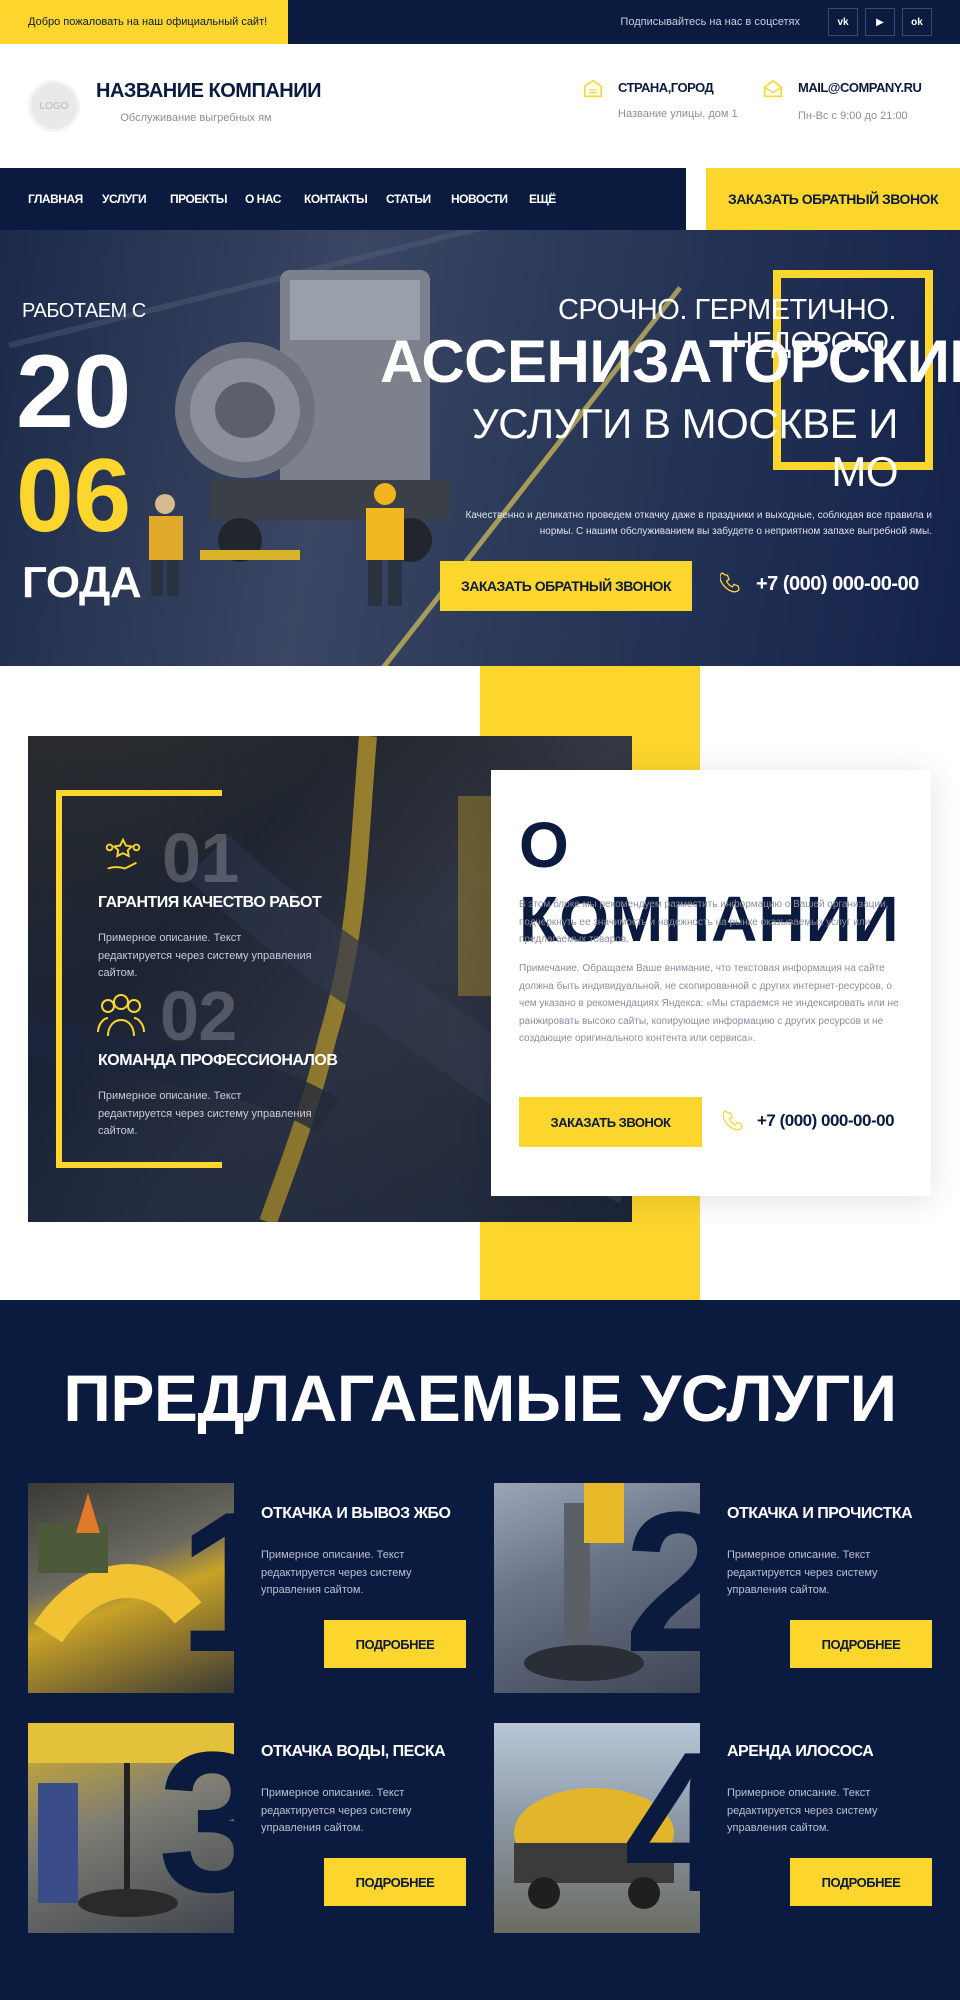  Describe the element at coordinates (662, 1823) in the screenshot. I see `service-number: 4` at that location.